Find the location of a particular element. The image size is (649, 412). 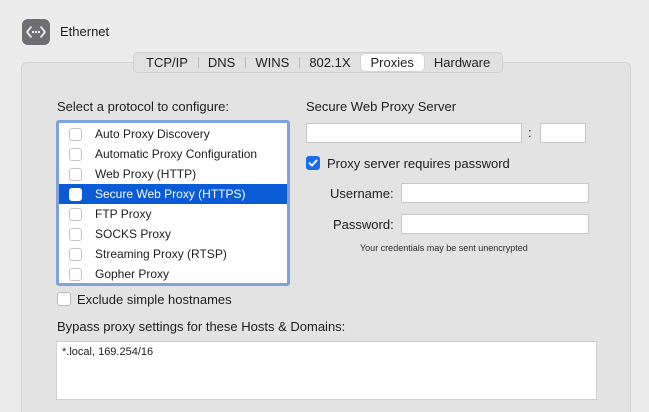

tab-wins: WINS is located at coordinates (272, 62).